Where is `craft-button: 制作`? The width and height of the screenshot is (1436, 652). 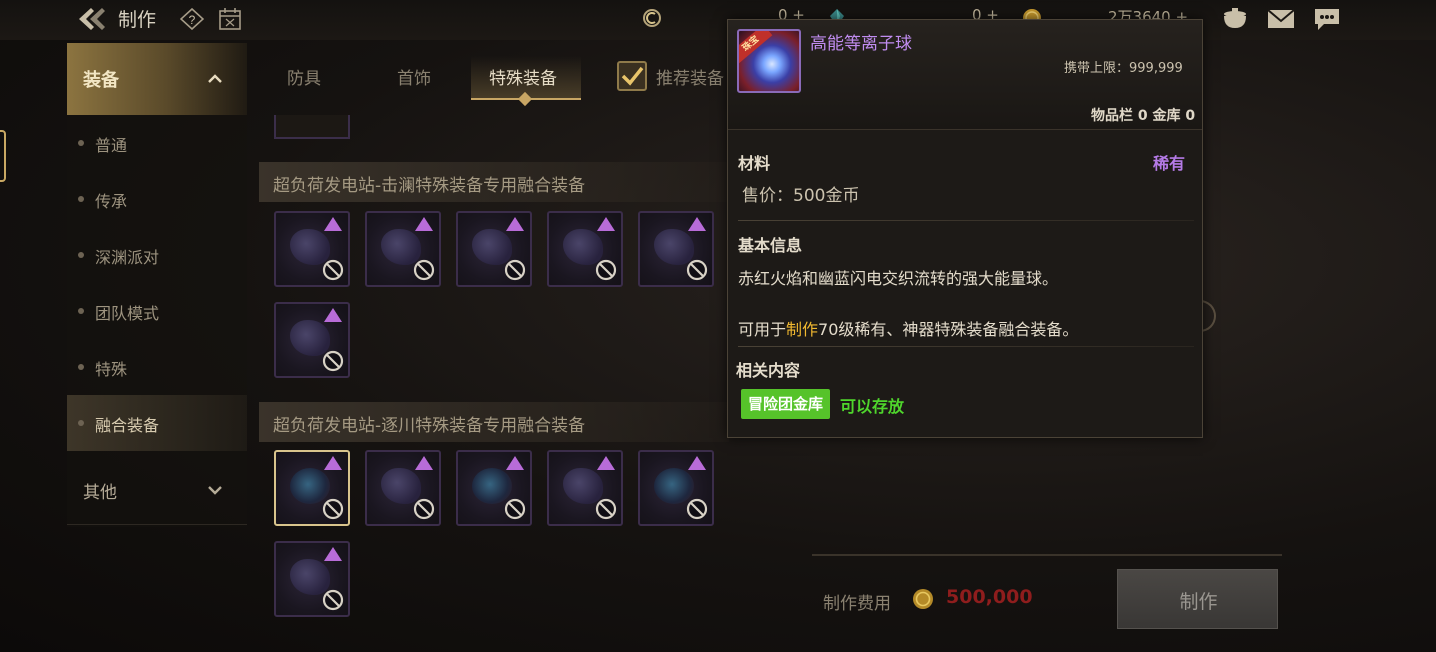
craft-button: 制作 is located at coordinates (1197, 599).